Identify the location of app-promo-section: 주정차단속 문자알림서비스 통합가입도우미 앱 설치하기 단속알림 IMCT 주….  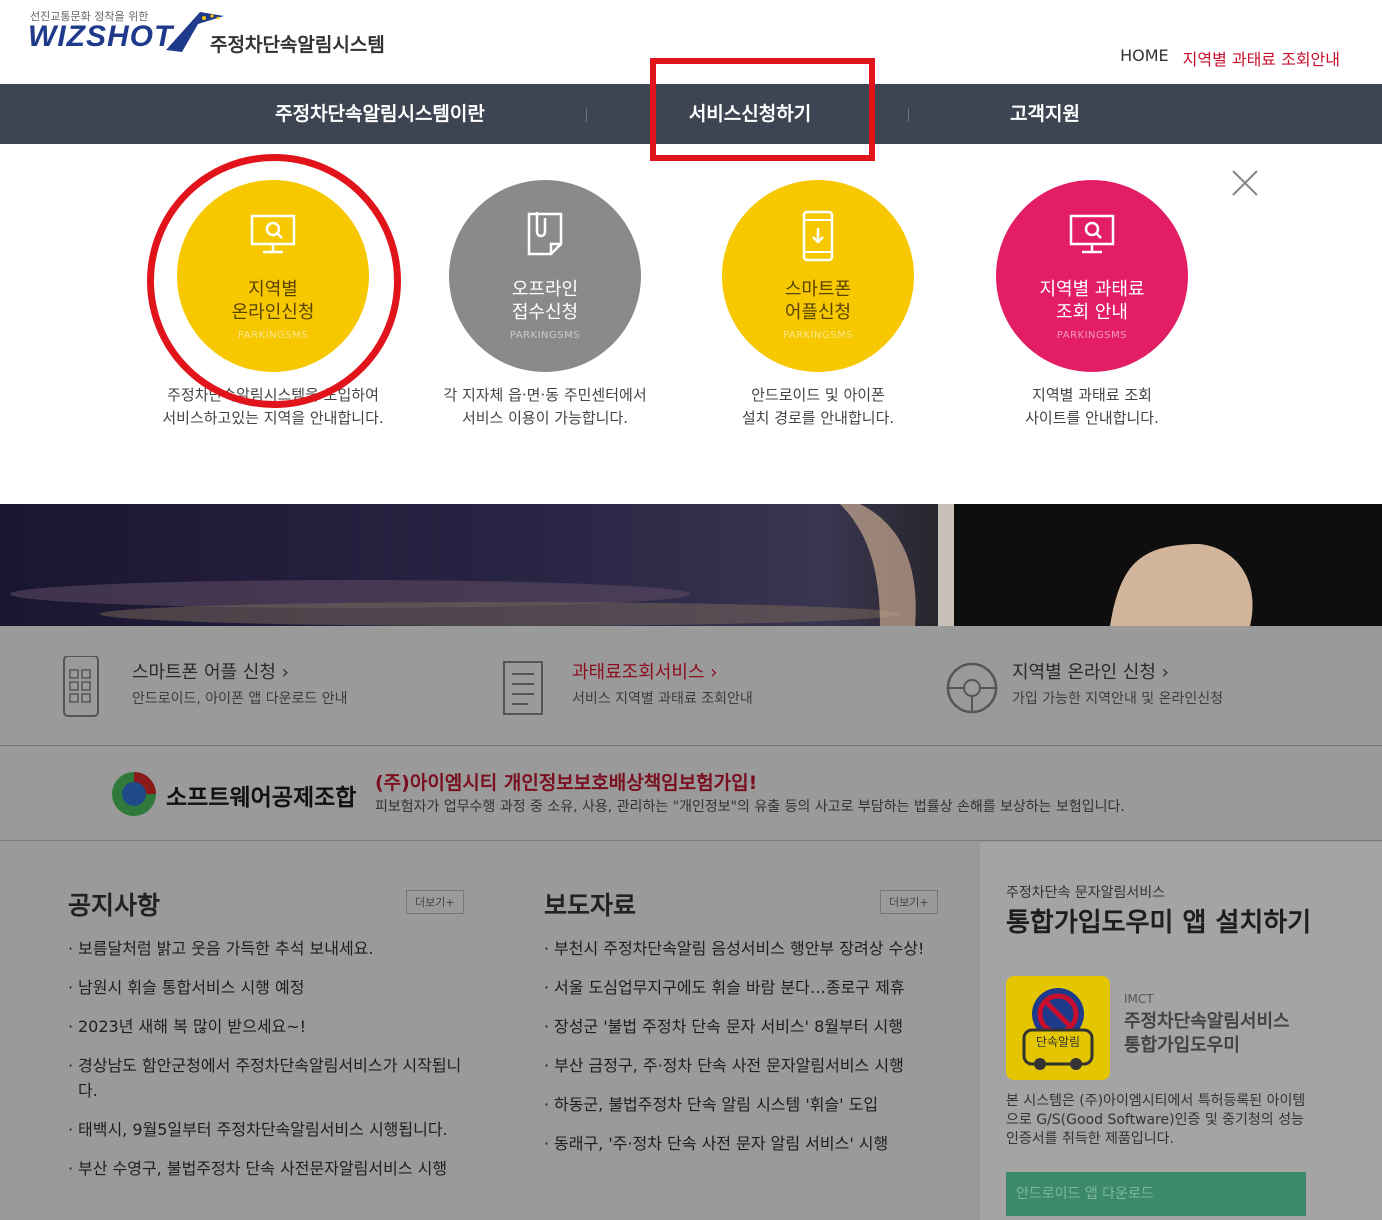
(1181, 1031).